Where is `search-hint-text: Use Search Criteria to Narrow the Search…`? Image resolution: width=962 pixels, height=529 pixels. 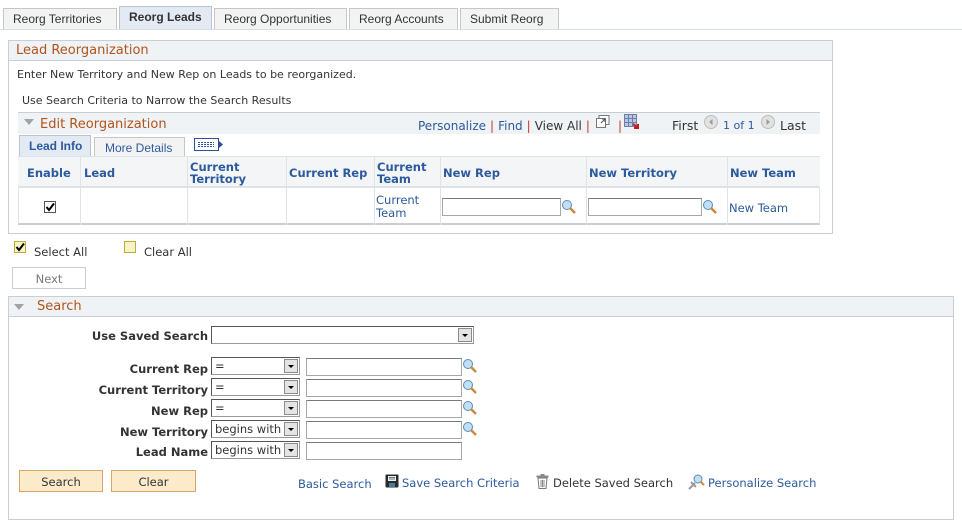 search-hint-text: Use Search Criteria to Narrow the Search… is located at coordinates (157, 100).